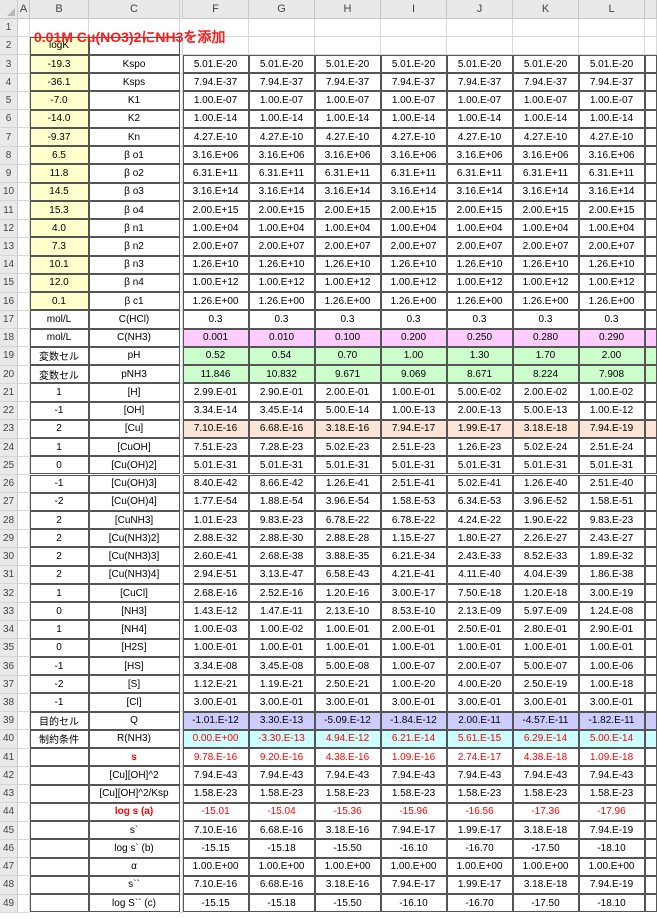 This screenshot has height=919, width=657. What do you see at coordinates (24, 447) in the screenshot?
I see `cell-a24` at bounding box center [24, 447].